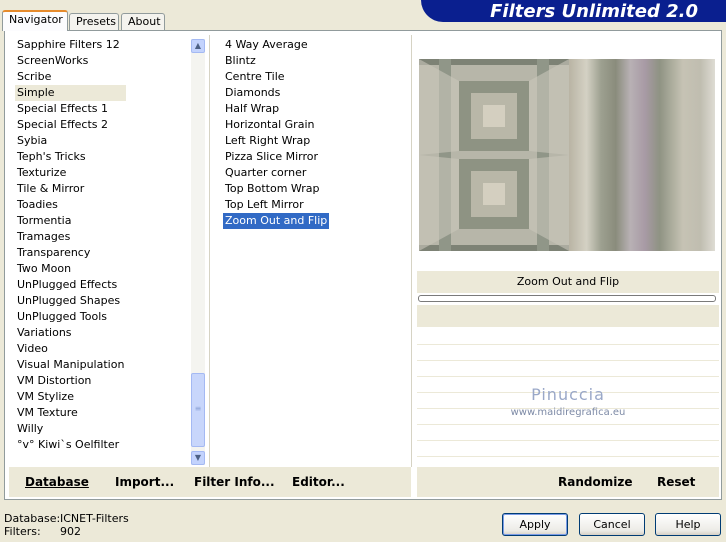  I want to click on category-item: ScreenWorks, so click(70, 61).